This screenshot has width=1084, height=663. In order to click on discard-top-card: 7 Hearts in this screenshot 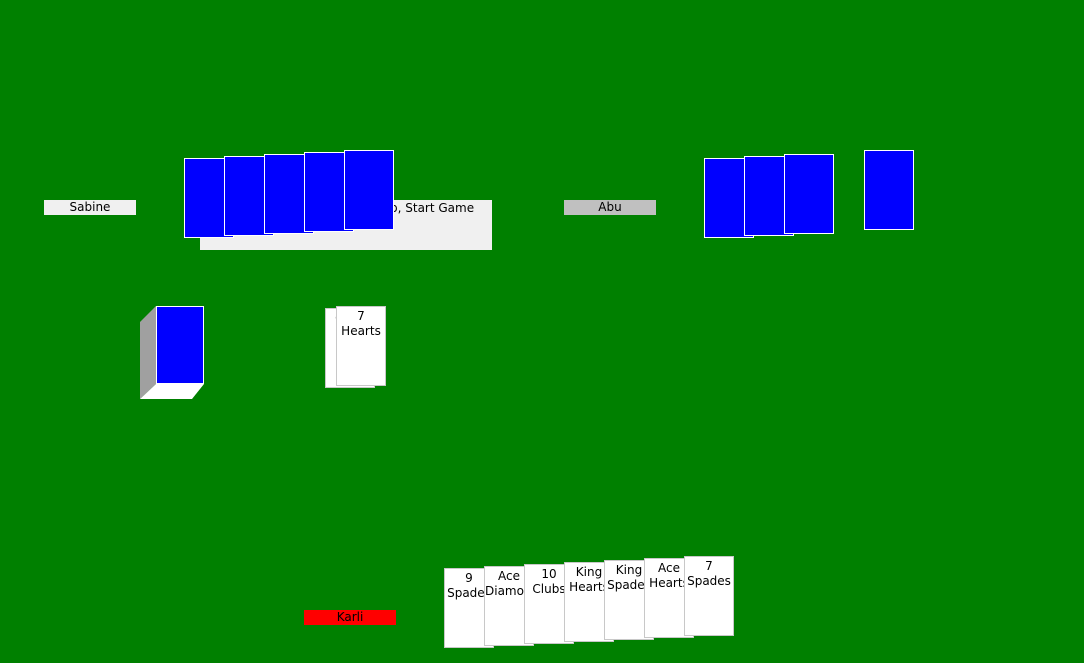, I will do `click(361, 346)`.